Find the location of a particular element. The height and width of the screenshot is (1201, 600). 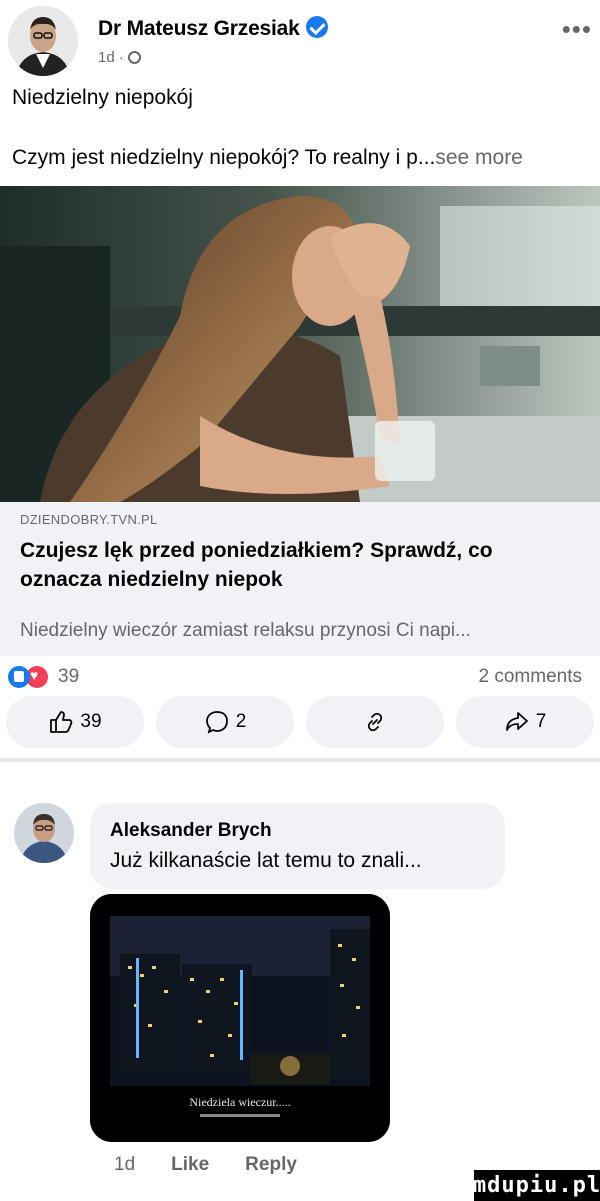

comment-count: 2 is located at coordinates (241, 721).